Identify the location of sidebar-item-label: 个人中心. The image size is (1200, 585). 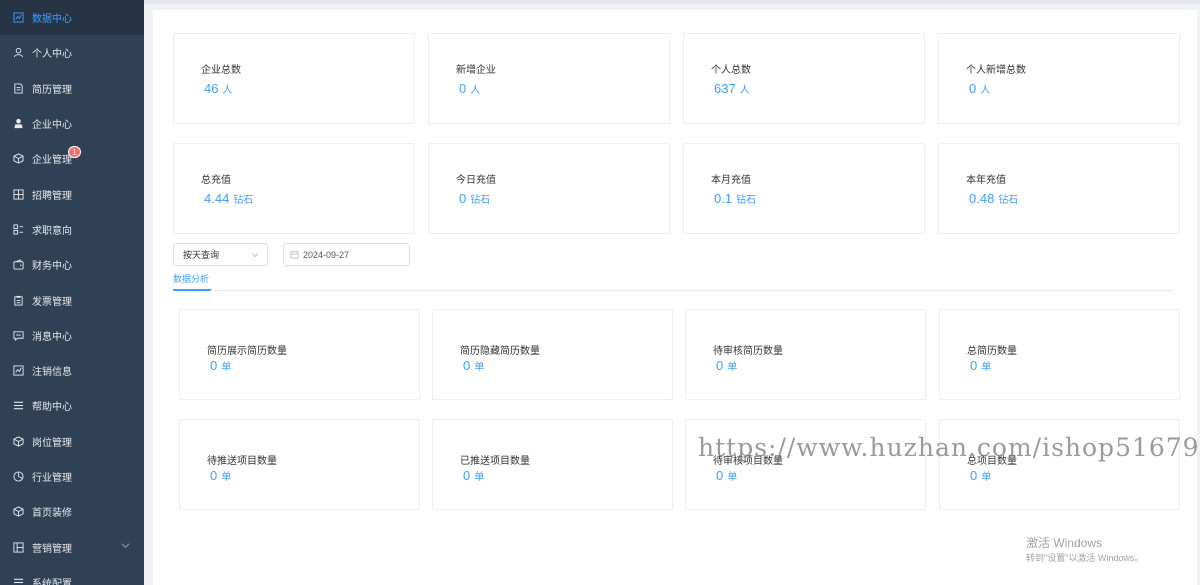
(52, 55).